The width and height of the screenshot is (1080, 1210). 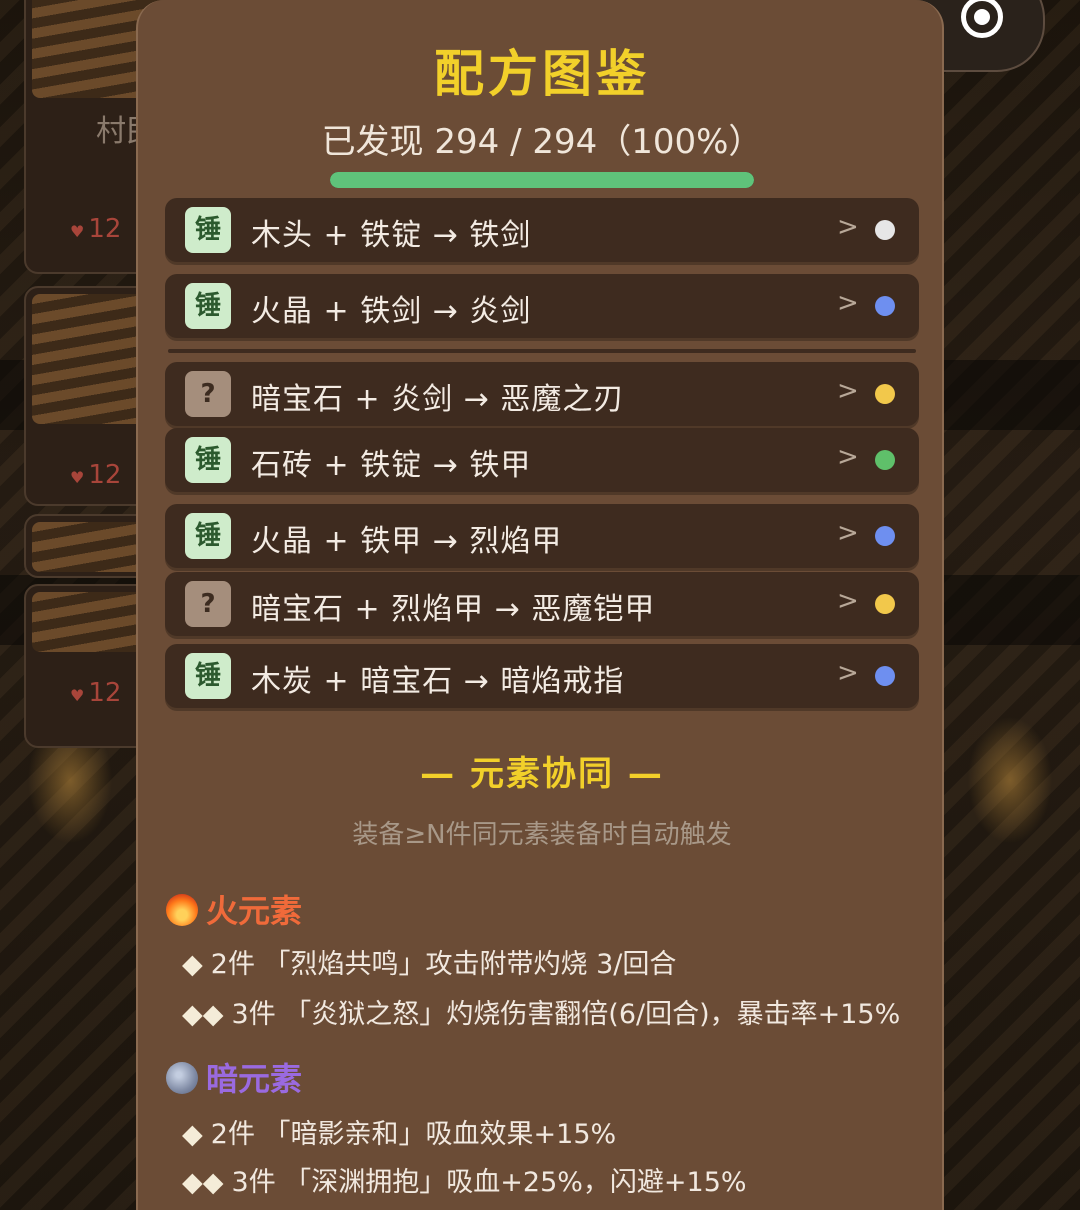 What do you see at coordinates (982, 19) in the screenshot?
I see `target-close-icon` at bounding box center [982, 19].